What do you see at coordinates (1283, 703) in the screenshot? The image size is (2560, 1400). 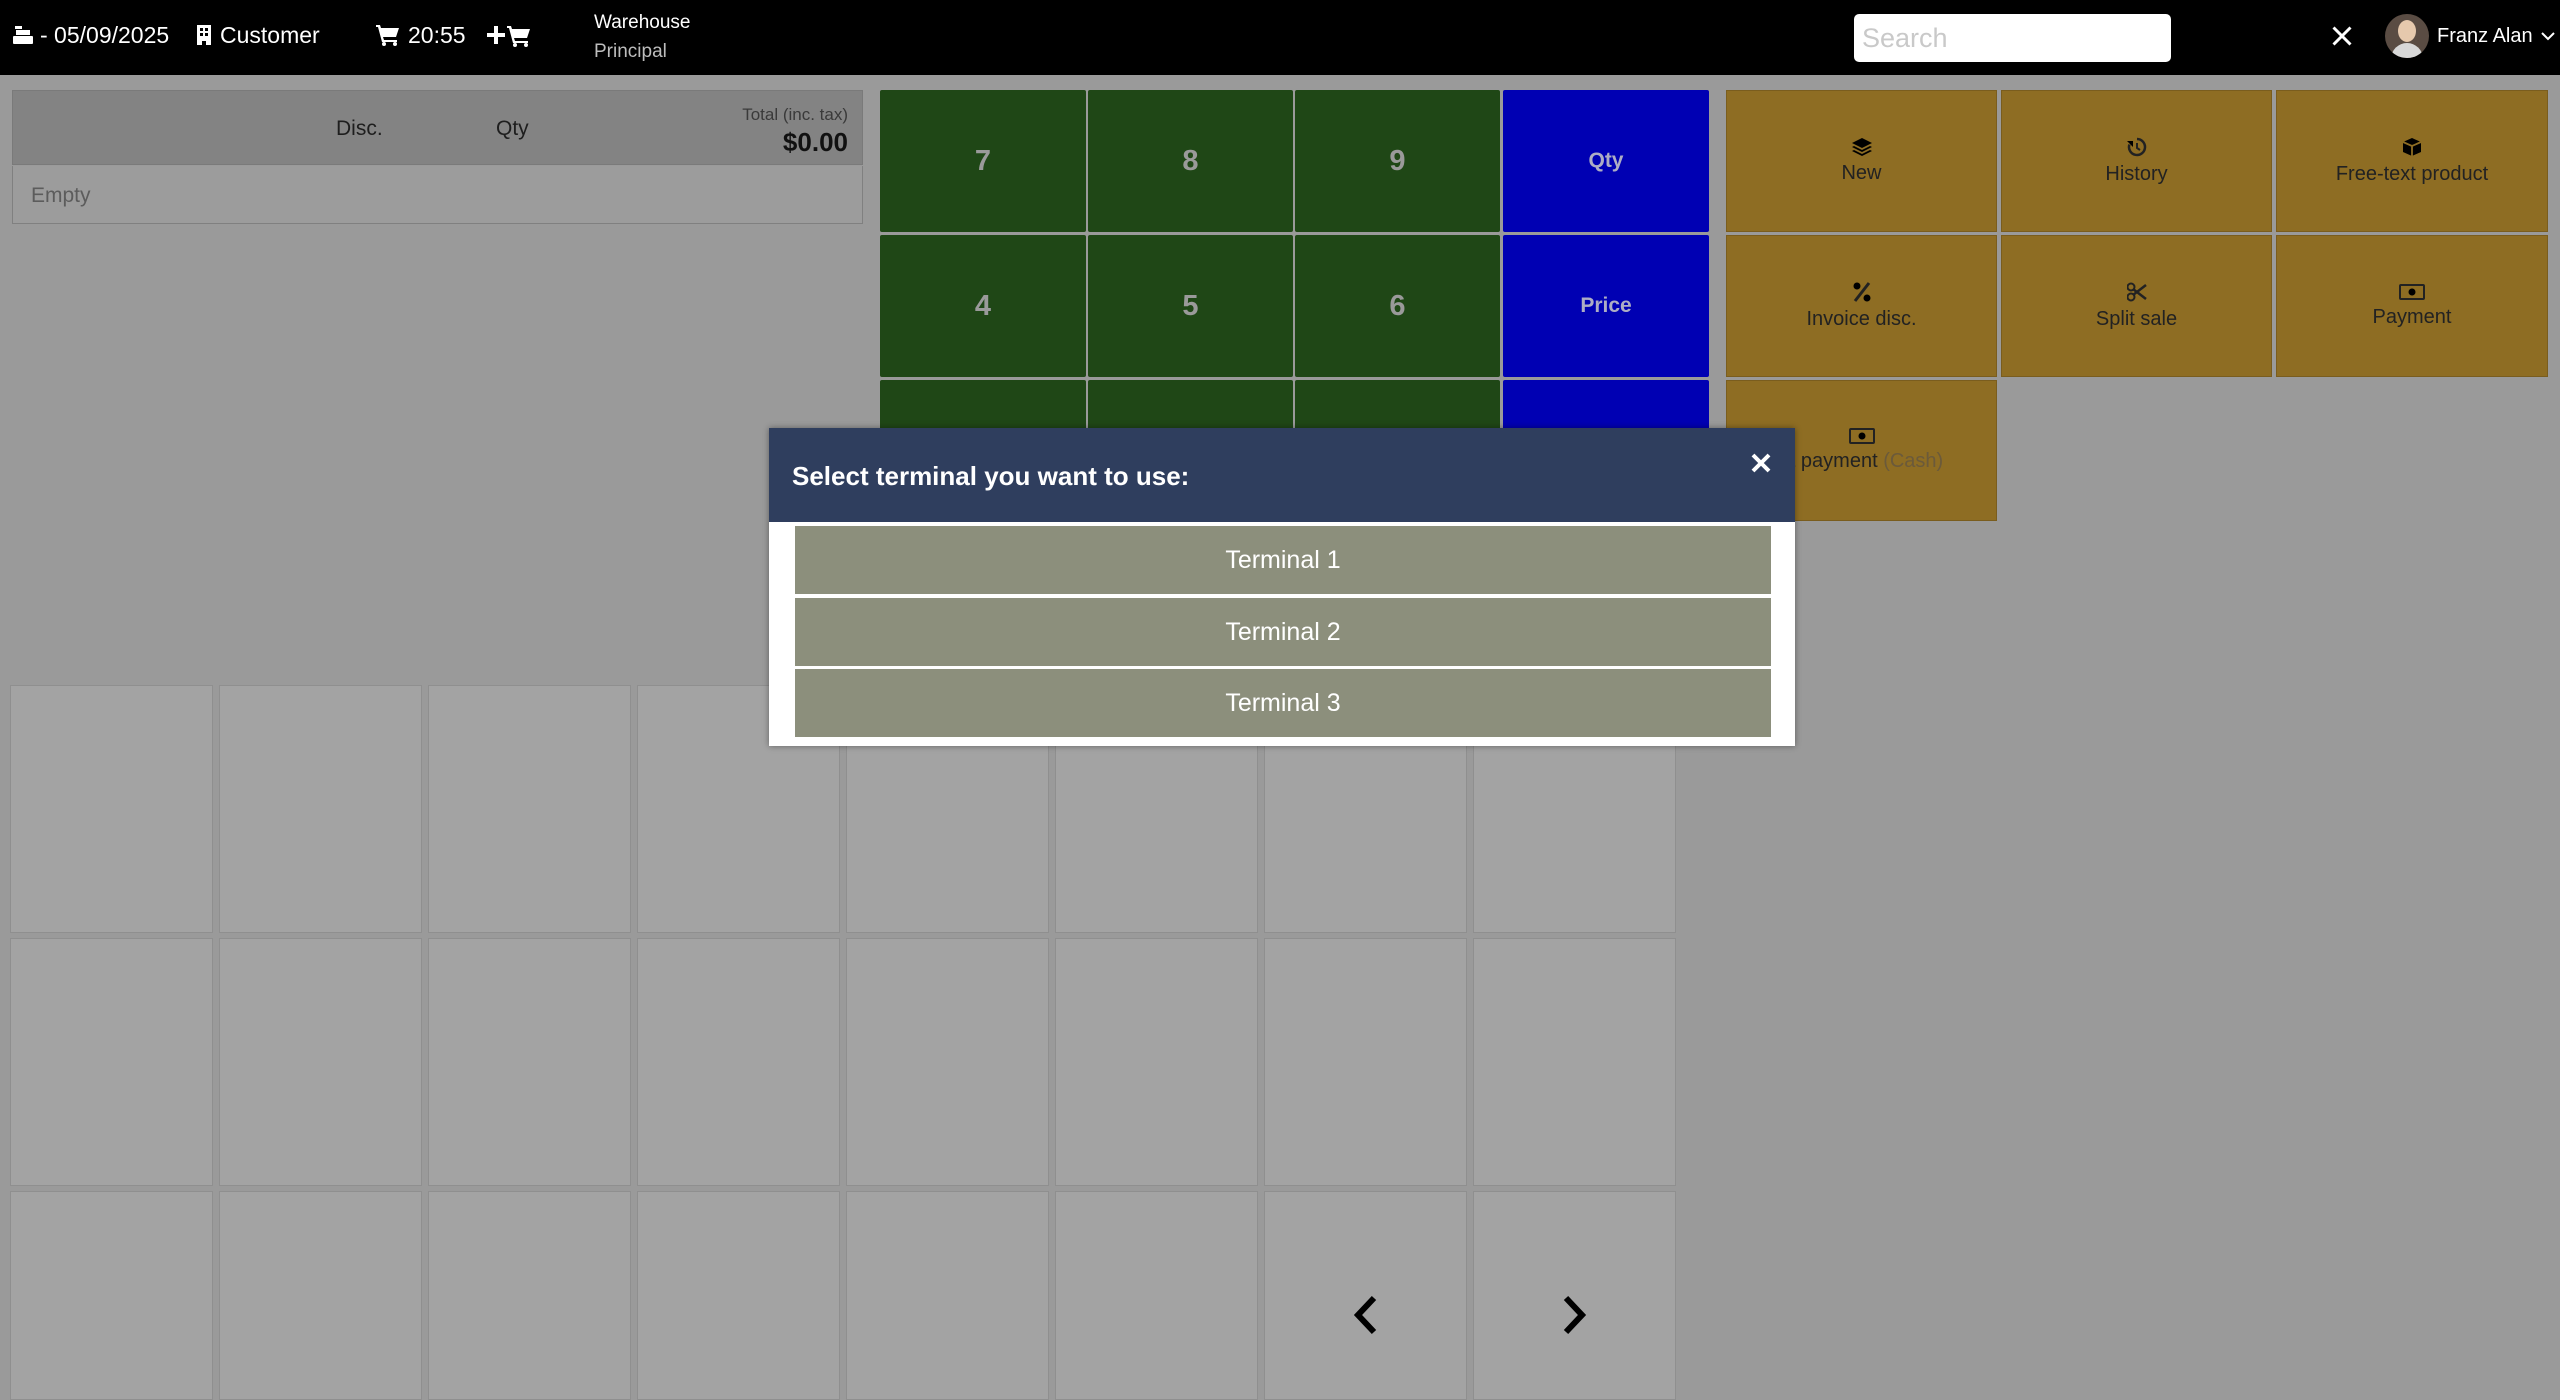 I see `terminal-3-button: Terminal 3` at bounding box center [1283, 703].